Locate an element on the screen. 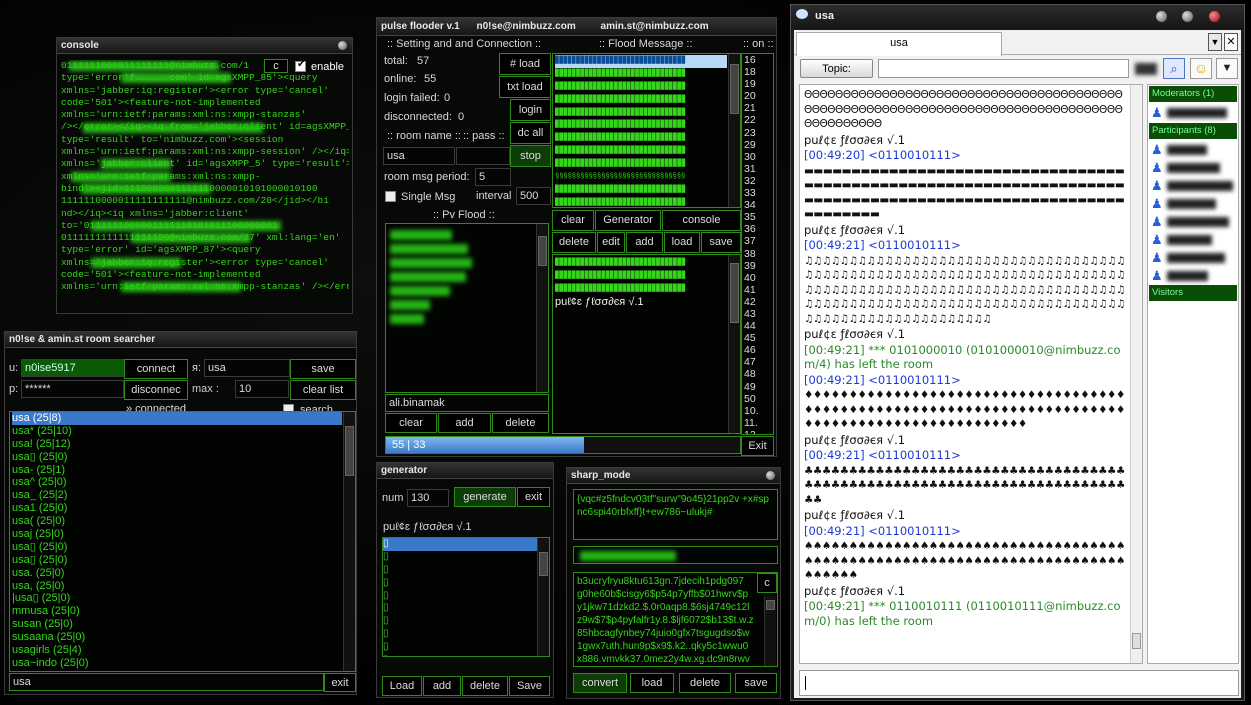  room-list-item: usaj (25|0) is located at coordinates (177, 534).